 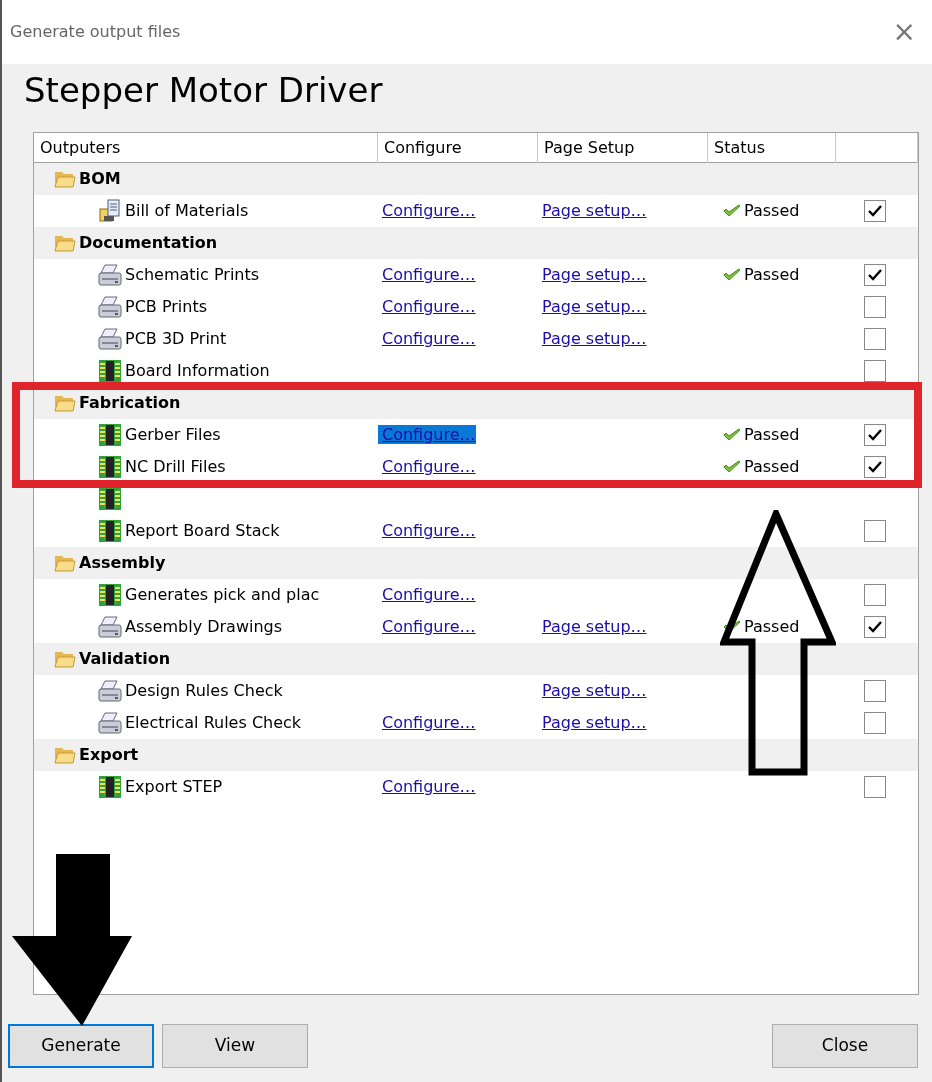 What do you see at coordinates (176, 339) in the screenshot?
I see `outputer-name: PCB 3D Print` at bounding box center [176, 339].